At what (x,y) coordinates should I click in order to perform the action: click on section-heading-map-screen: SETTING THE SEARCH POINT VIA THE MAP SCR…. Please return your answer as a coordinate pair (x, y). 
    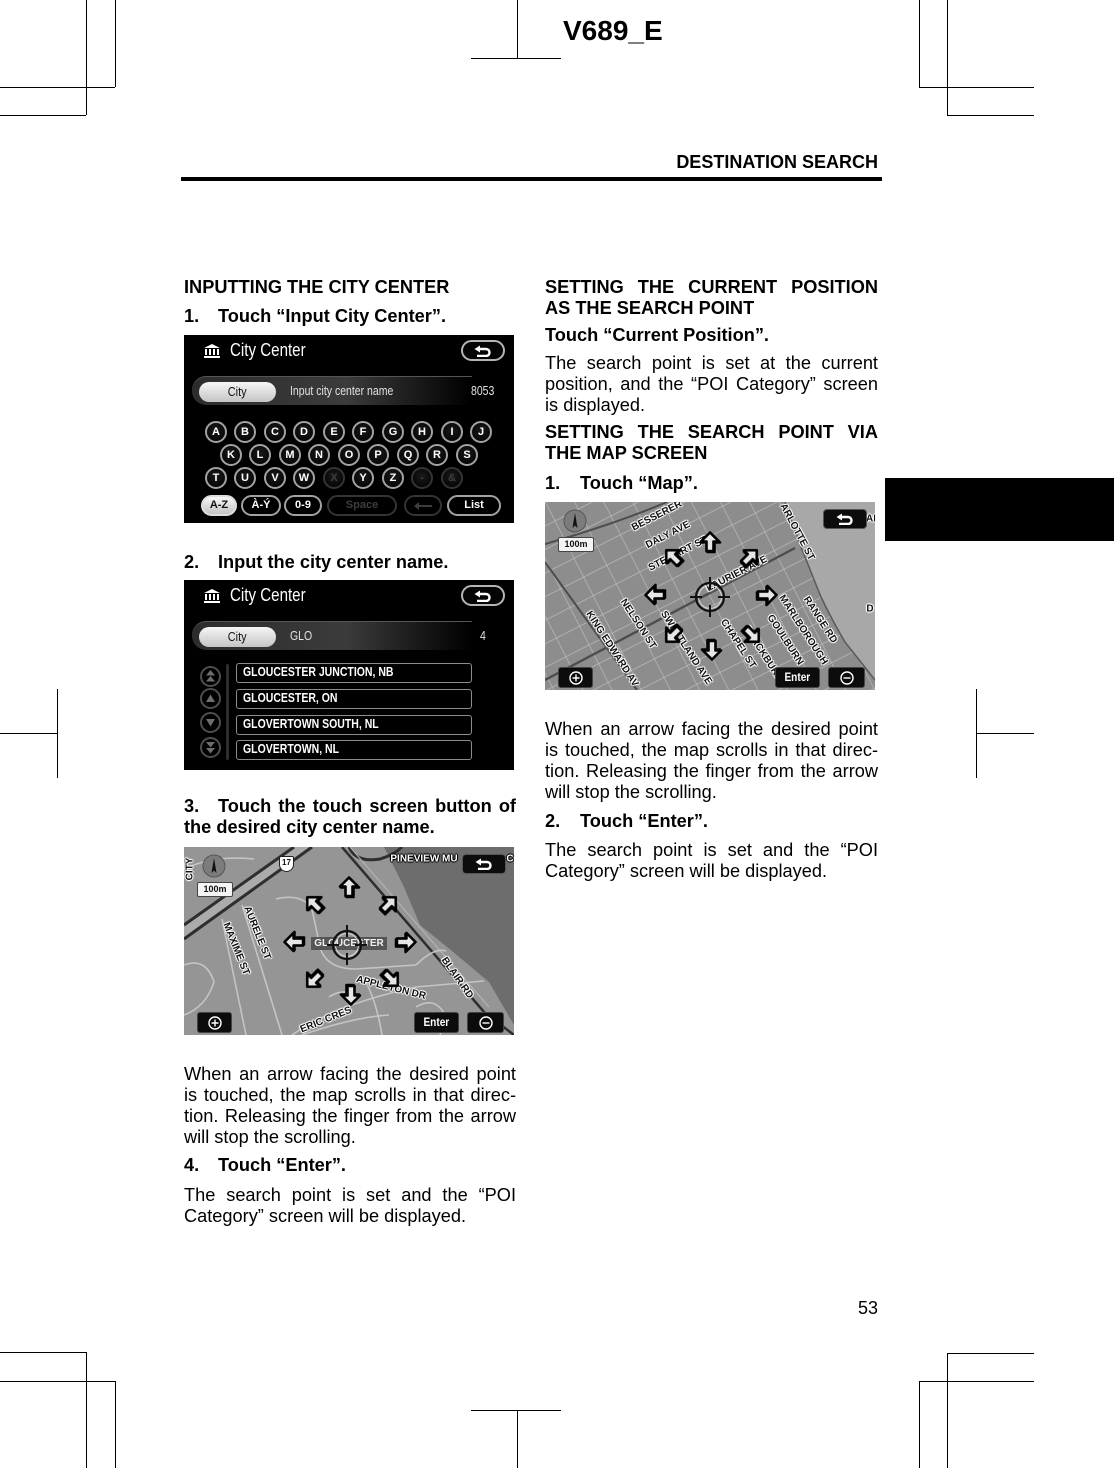
    Looking at the image, I should click on (711, 442).